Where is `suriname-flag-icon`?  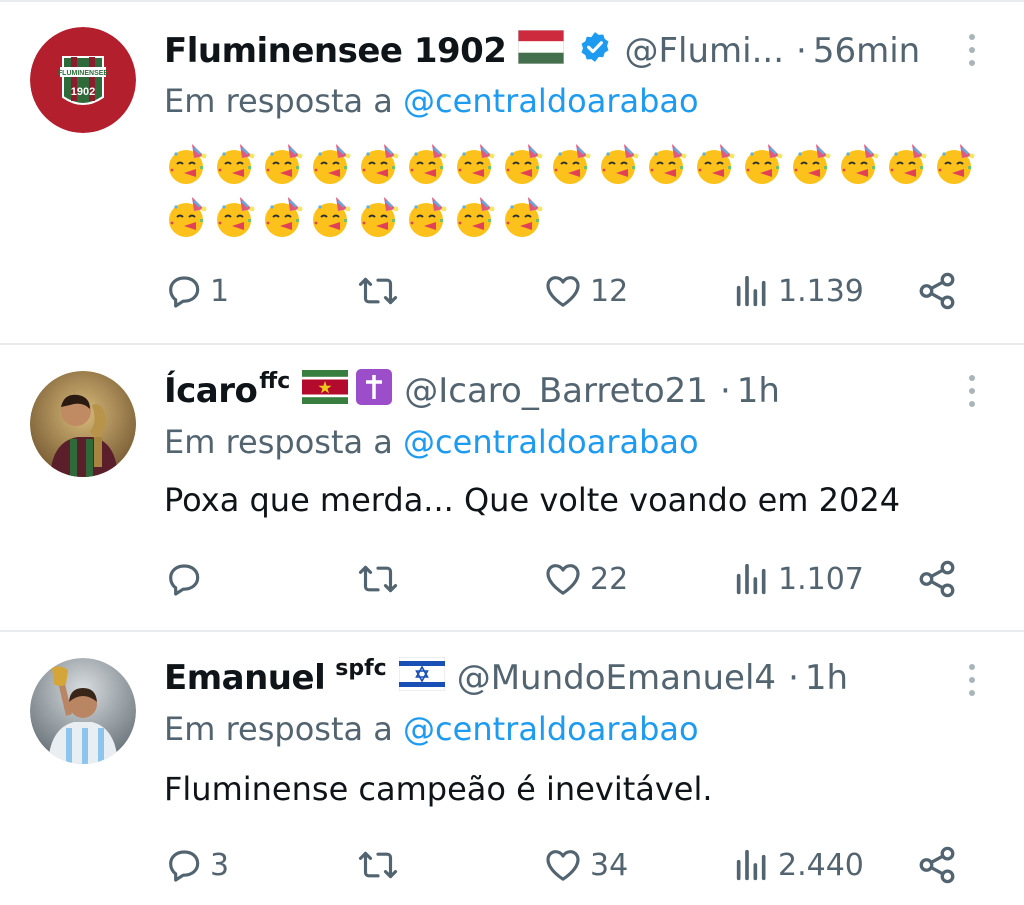
suriname-flag-icon is located at coordinates (325, 391).